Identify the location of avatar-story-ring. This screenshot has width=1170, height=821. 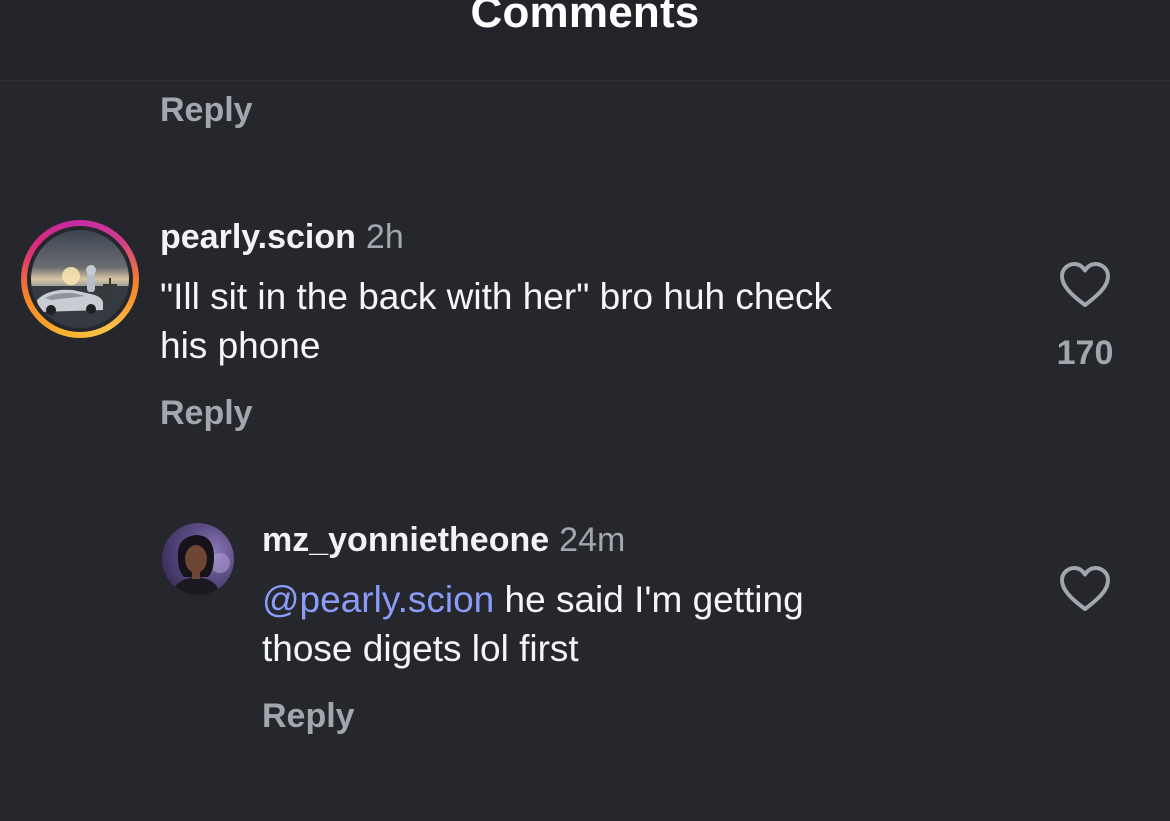
(80, 279).